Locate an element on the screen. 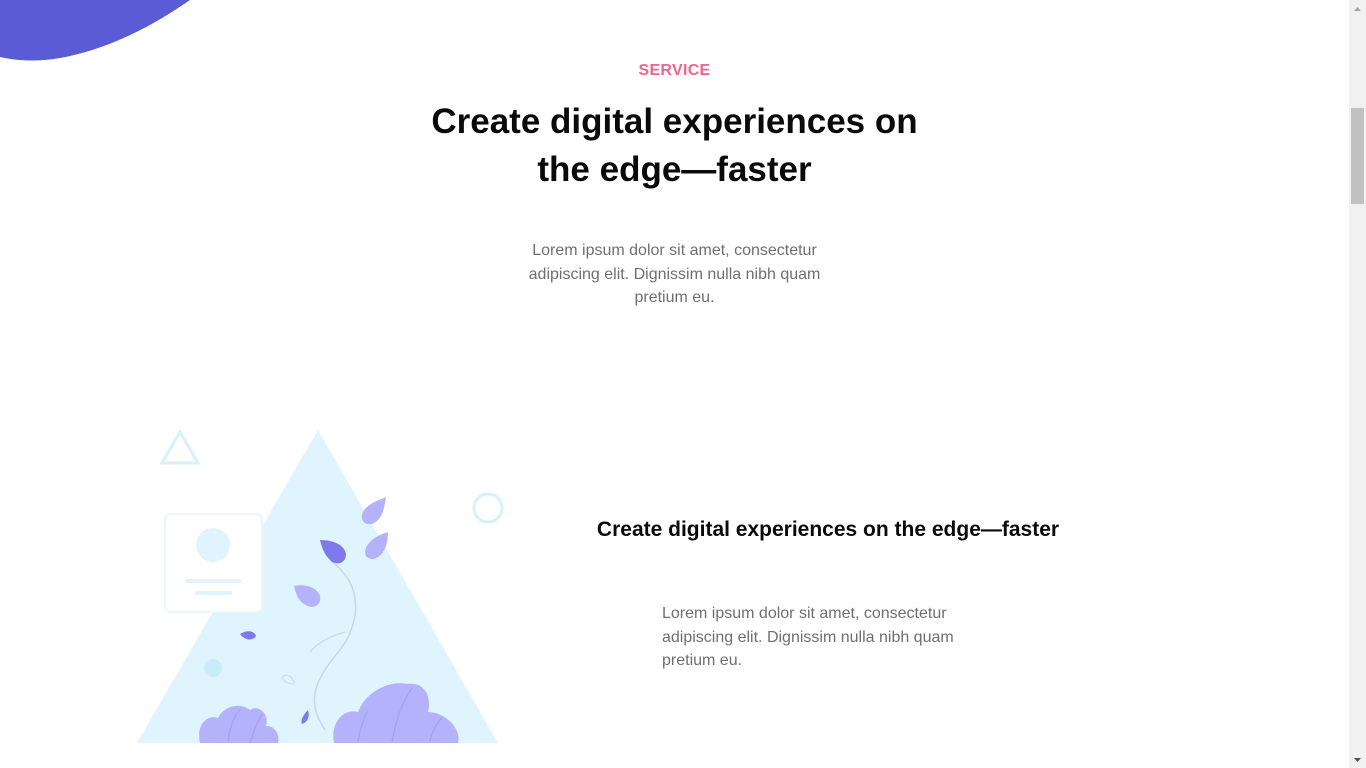 The height and width of the screenshot is (768, 1366). decorative-blob is located at coordinates (95, 30).